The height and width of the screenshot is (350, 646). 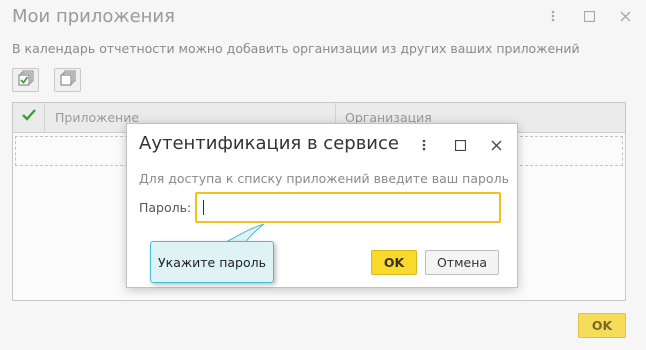 I want to click on check-all-button, so click(x=25, y=80).